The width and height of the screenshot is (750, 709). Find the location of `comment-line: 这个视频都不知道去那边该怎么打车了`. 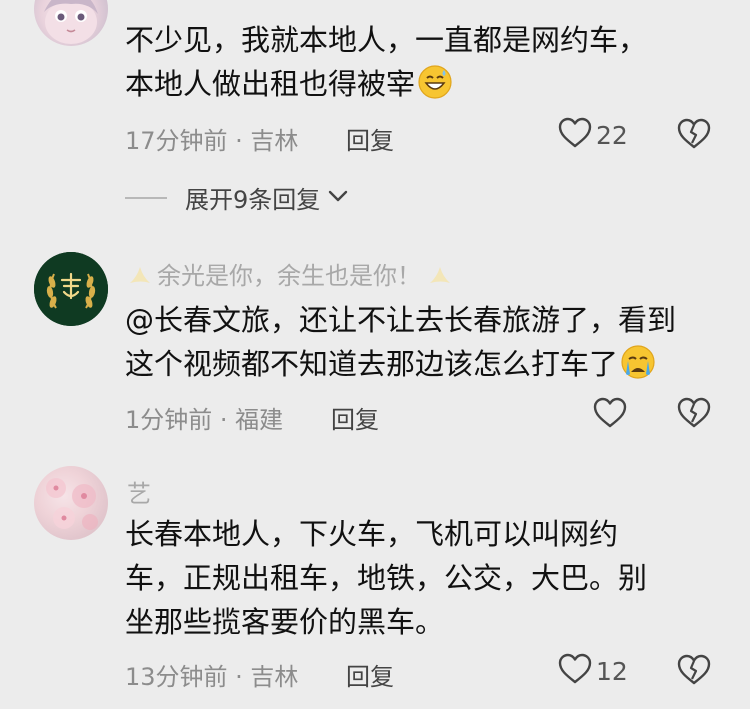

comment-line: 这个视频都不知道去那边该怎么打车了 is located at coordinates (400, 367).